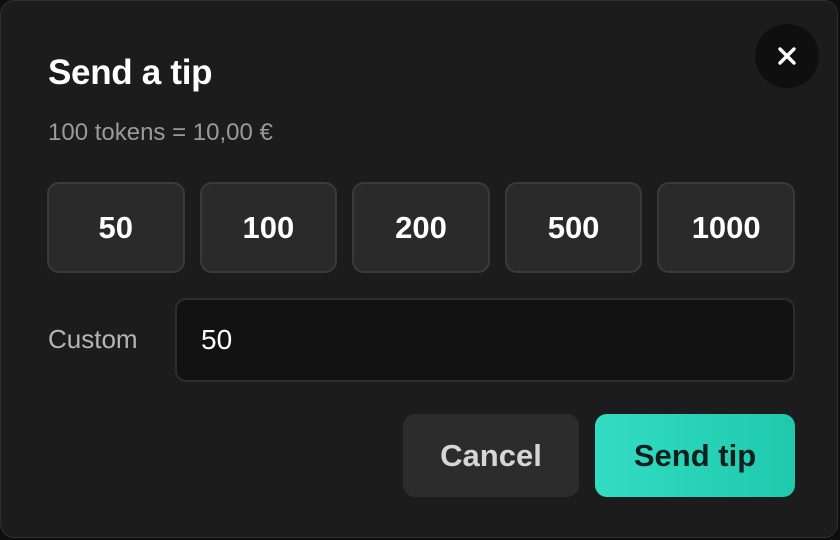 Image resolution: width=840 pixels, height=540 pixels. What do you see at coordinates (695, 455) in the screenshot?
I see `send-tip-button: Send tip` at bounding box center [695, 455].